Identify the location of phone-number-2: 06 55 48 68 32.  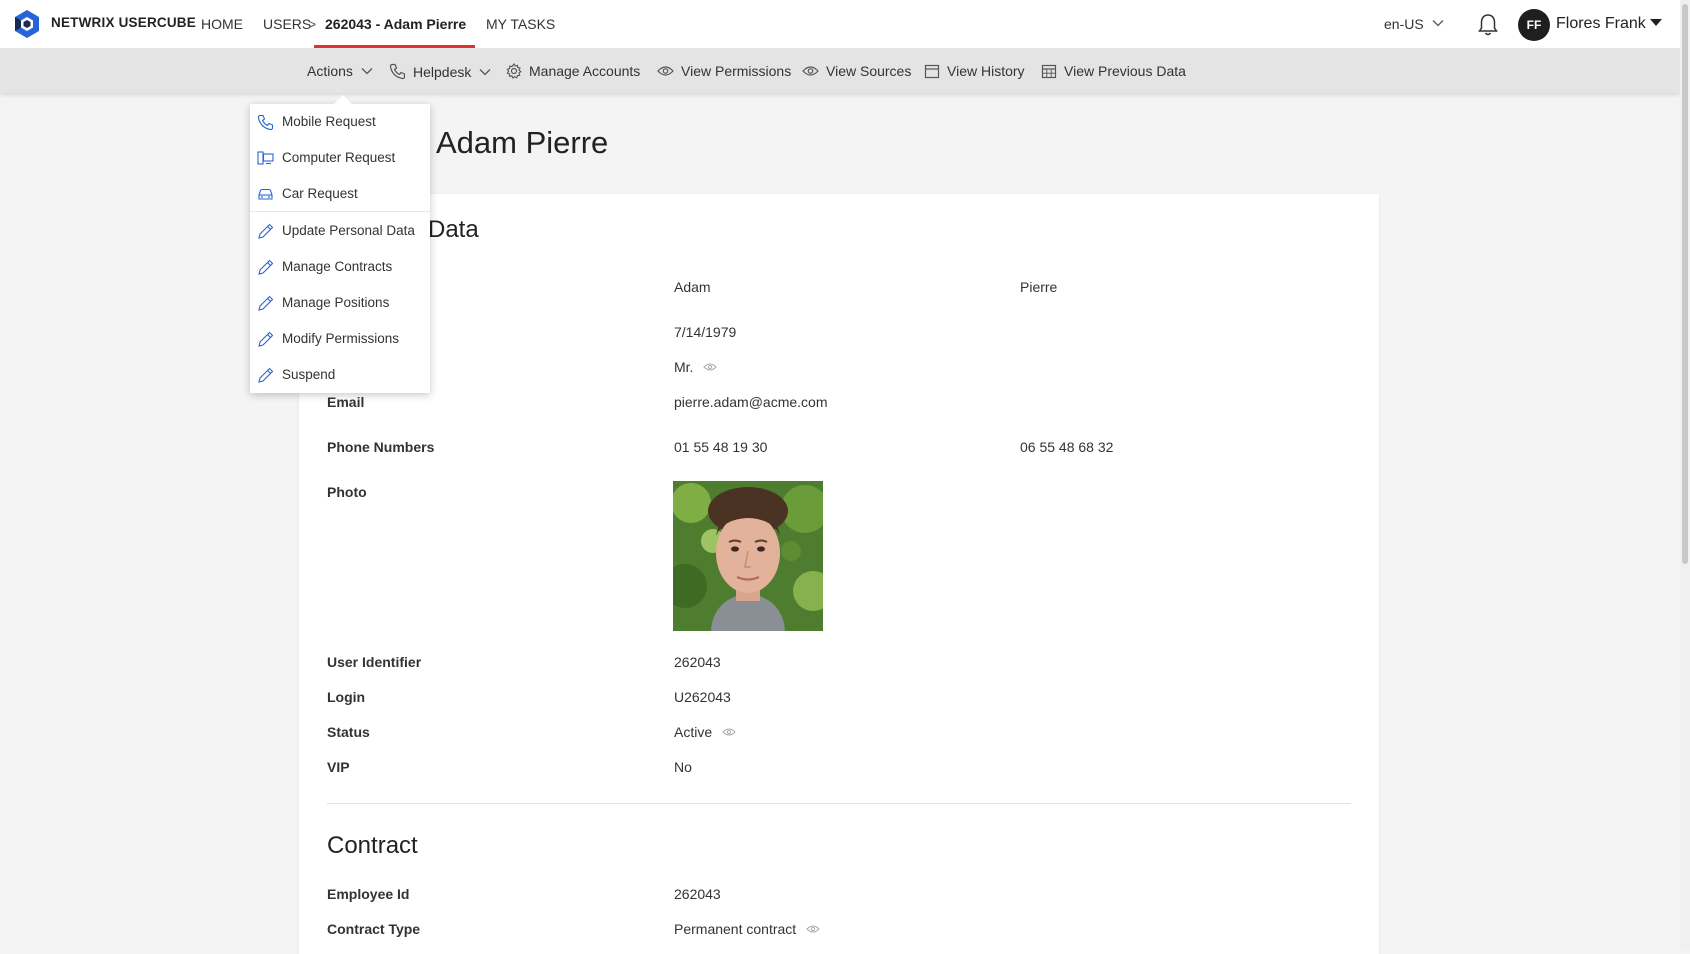
(1067, 447).